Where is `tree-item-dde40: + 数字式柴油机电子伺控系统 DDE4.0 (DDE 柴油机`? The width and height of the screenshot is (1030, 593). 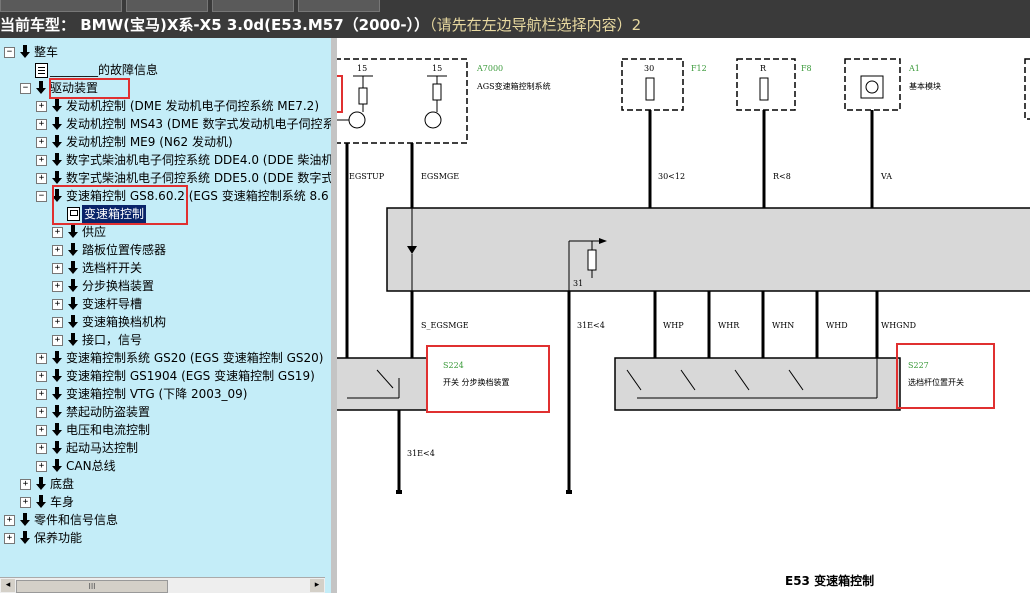
tree-item-dde40: + 数字式柴油机电子伺控系统 DDE4.0 (DDE 柴油机 is located at coordinates (165, 160).